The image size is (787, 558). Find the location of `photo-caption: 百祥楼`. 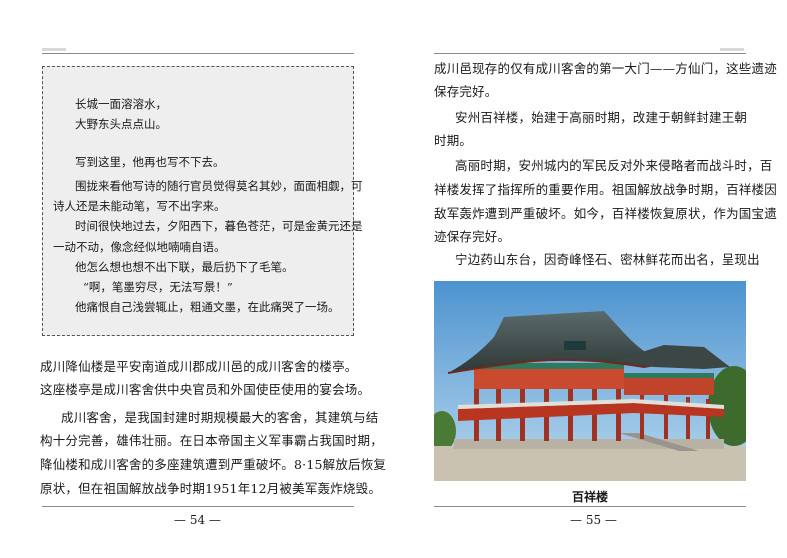

photo-caption: 百祥楼 is located at coordinates (589, 497).